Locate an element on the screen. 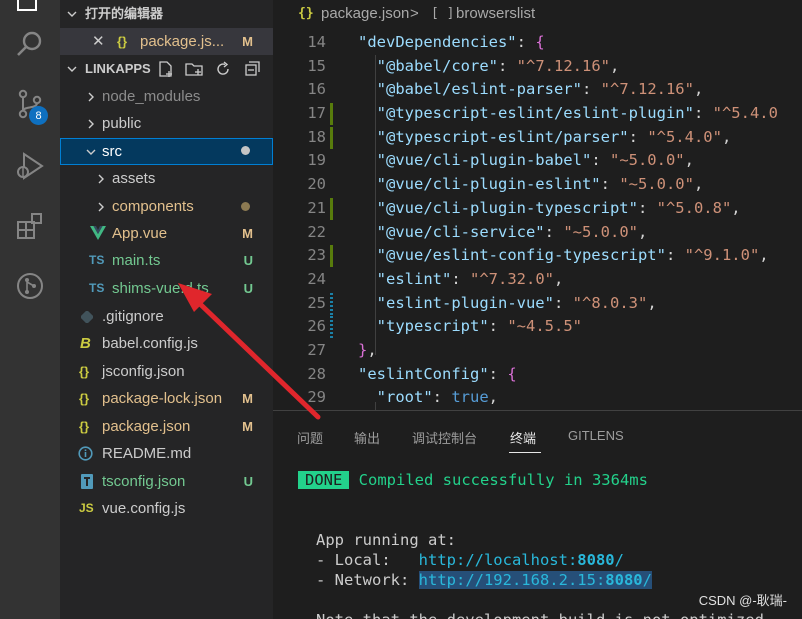 This screenshot has height=619, width=802. tab-debug-console: 调试控制台 is located at coordinates (444, 437).